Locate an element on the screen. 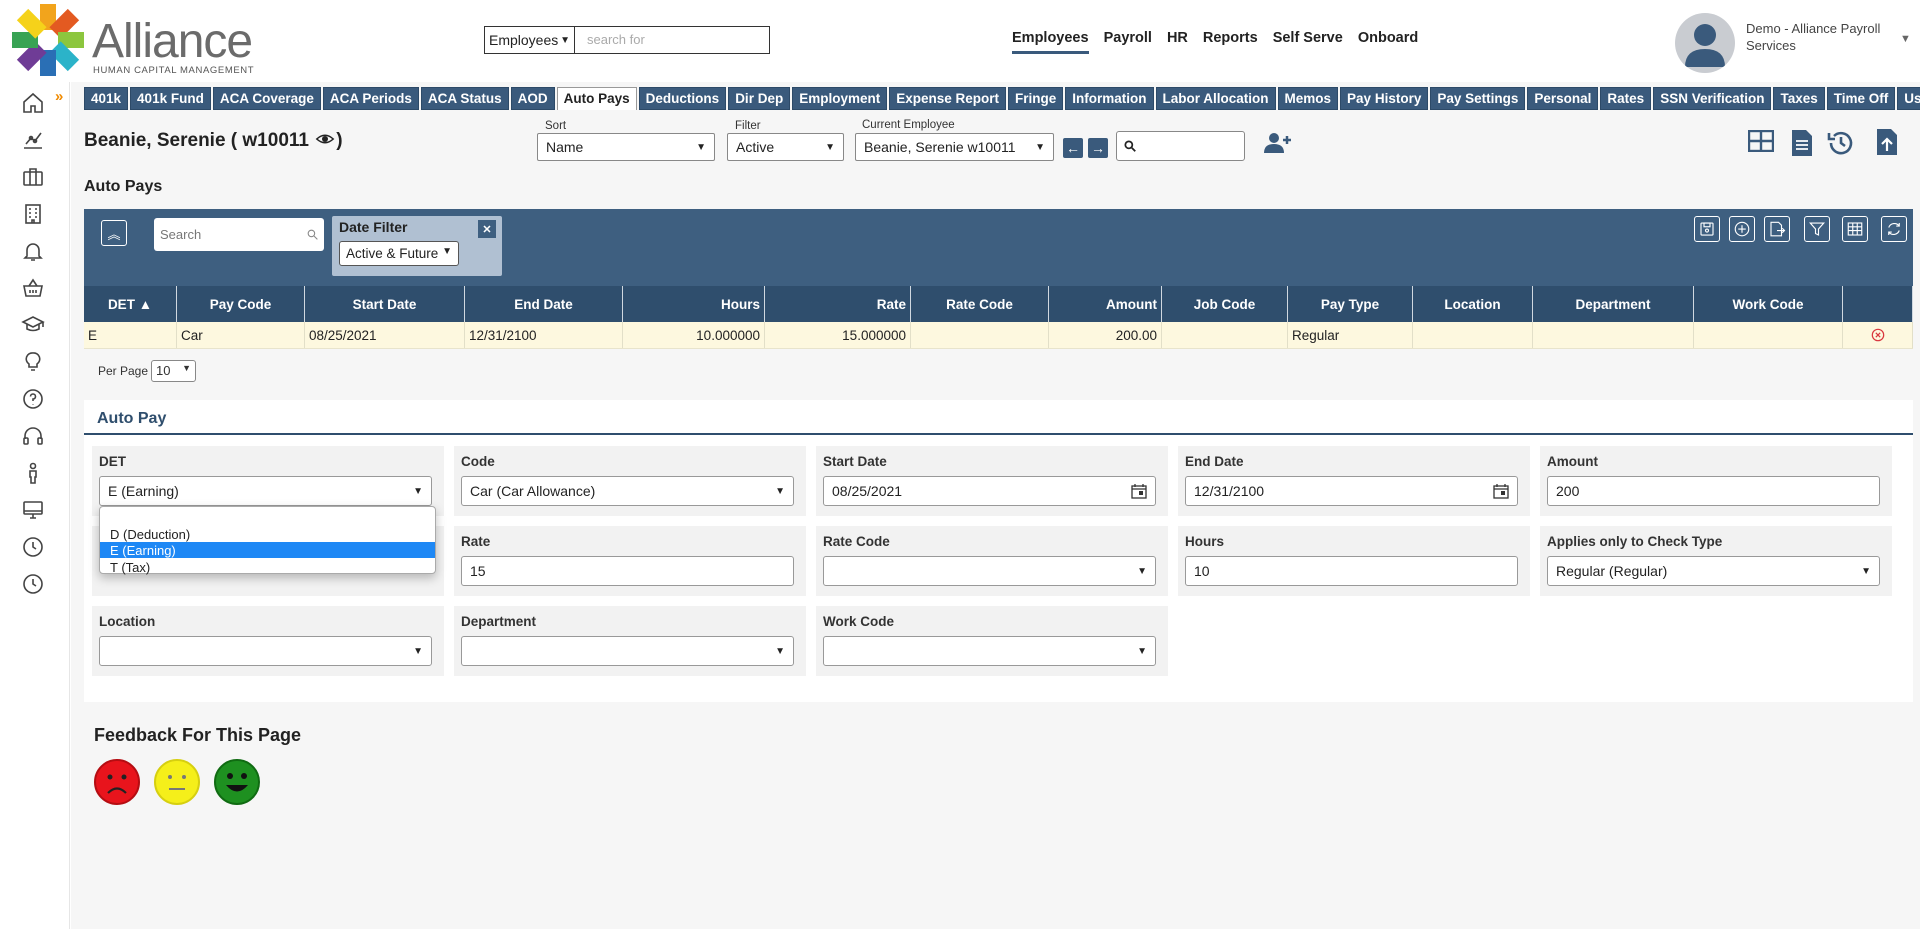 This screenshot has width=1920, height=929. tab-user-defined: User Defined is located at coordinates (1908, 98).